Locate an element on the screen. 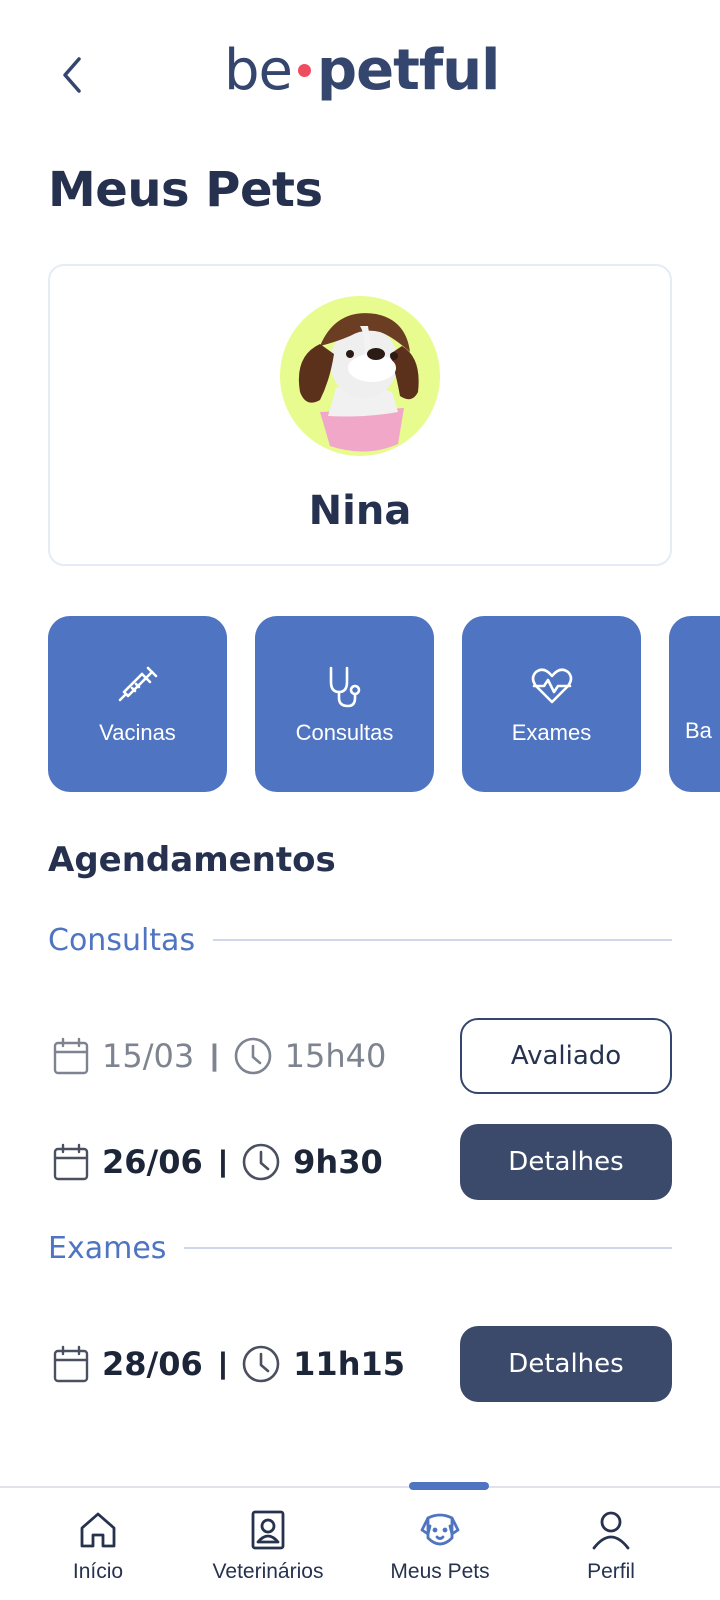 The width and height of the screenshot is (720, 1600). appointment-row: 26/06 | 9h30 Detalhes is located at coordinates (360, 1162).